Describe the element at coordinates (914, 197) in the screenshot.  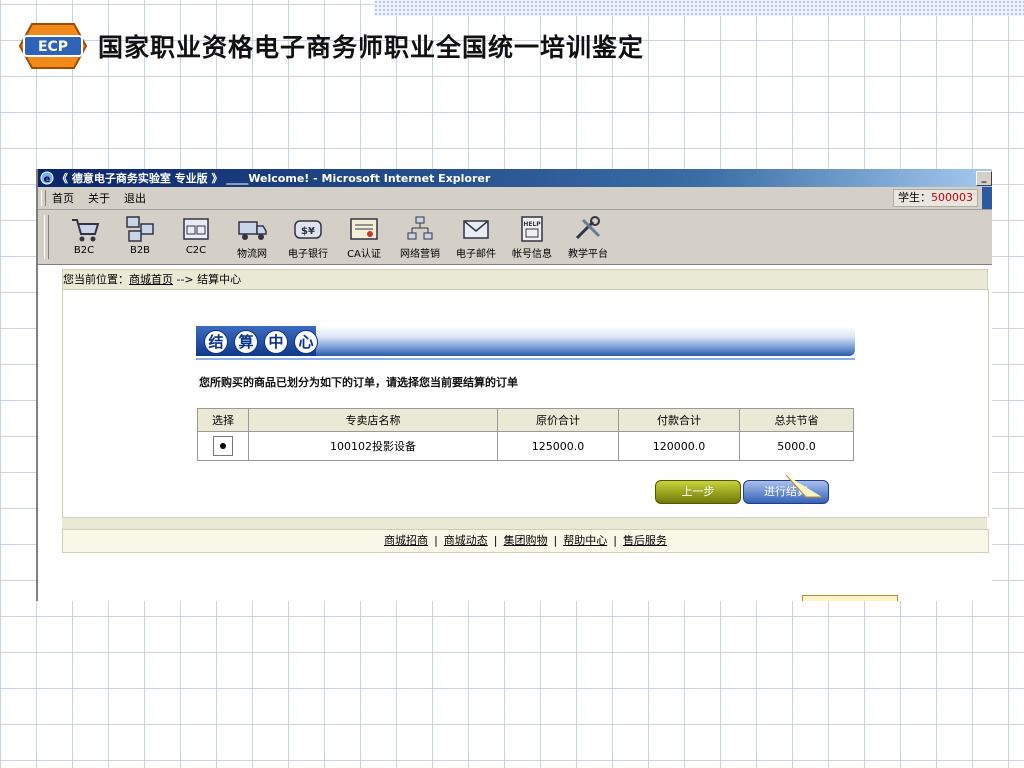
I see `student-label: 学生：` at that location.